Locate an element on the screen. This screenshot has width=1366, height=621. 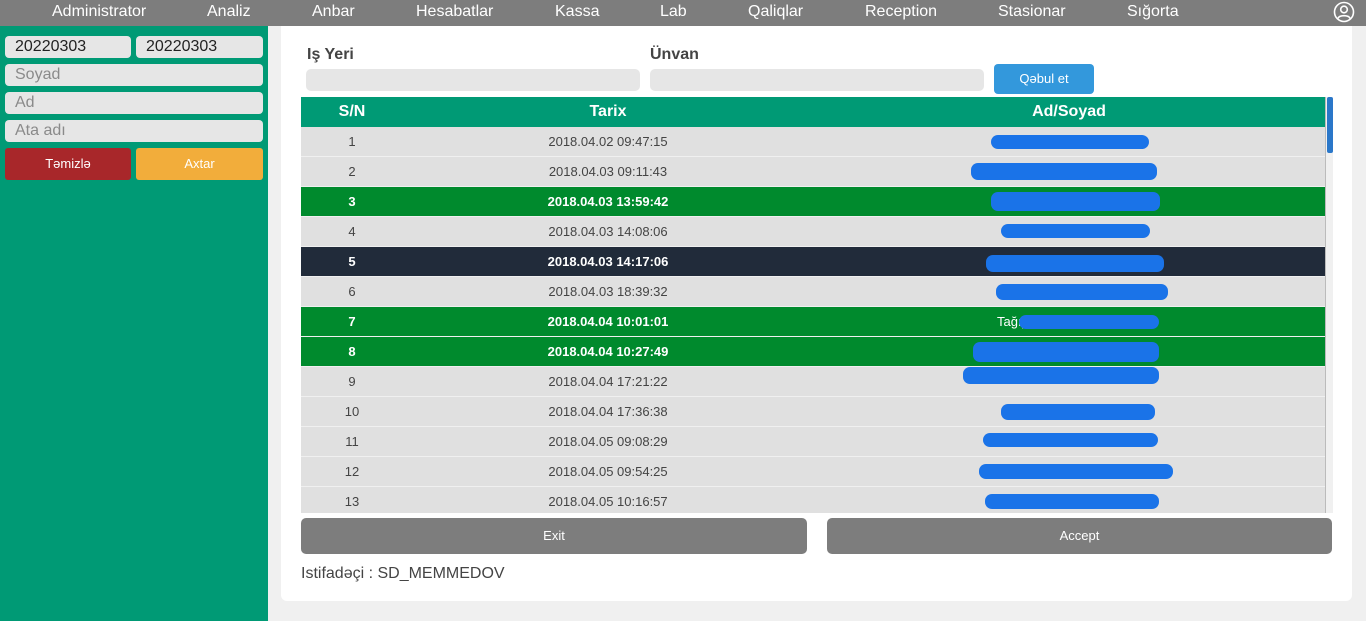
accept-button: Accept is located at coordinates (1079, 536).